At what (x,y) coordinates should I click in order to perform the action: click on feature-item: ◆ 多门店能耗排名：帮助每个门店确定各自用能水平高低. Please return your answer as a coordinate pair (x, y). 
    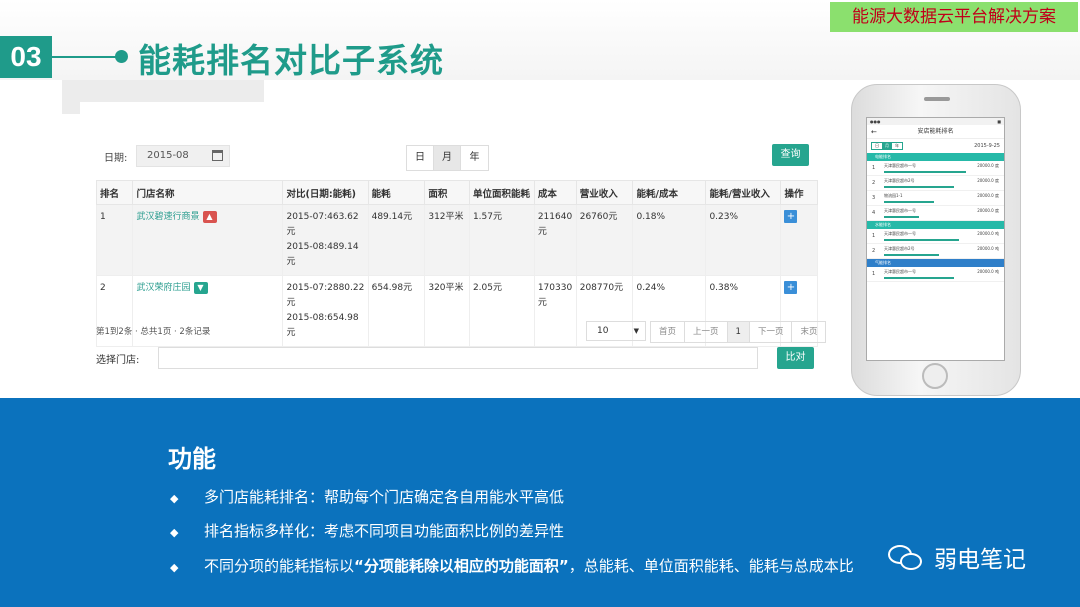
    Looking at the image, I should click on (367, 496).